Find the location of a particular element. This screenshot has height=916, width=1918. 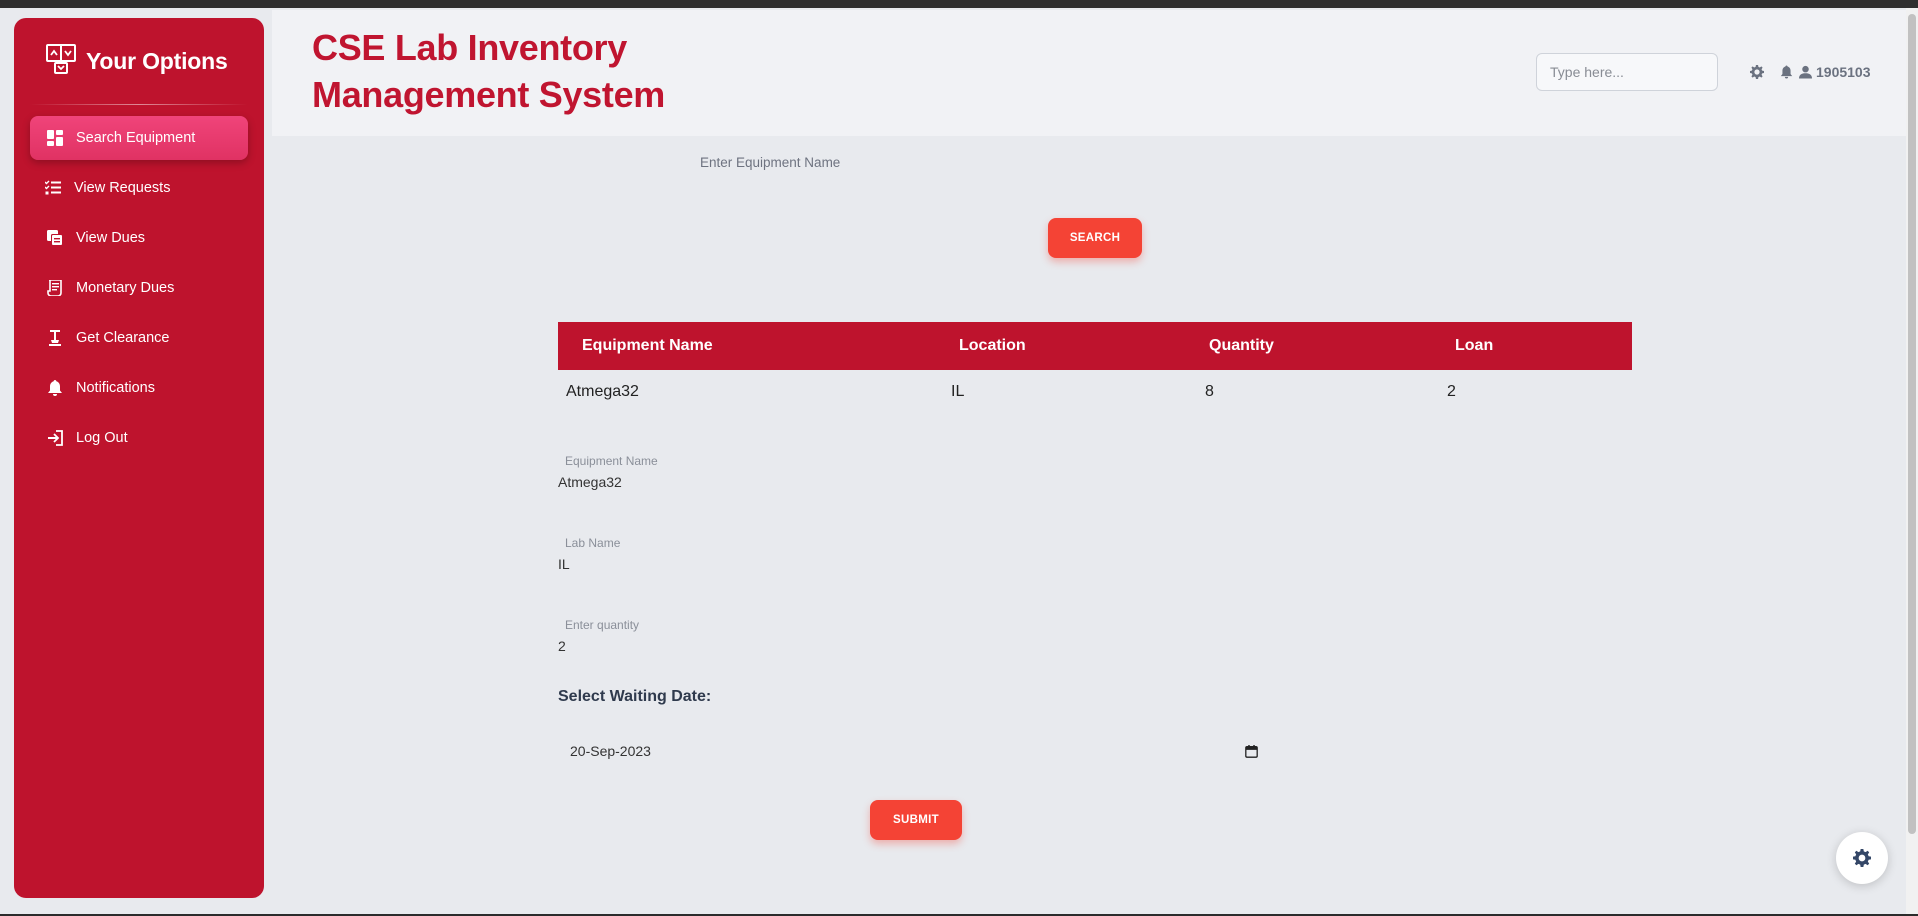

settings-fab is located at coordinates (1862, 858).